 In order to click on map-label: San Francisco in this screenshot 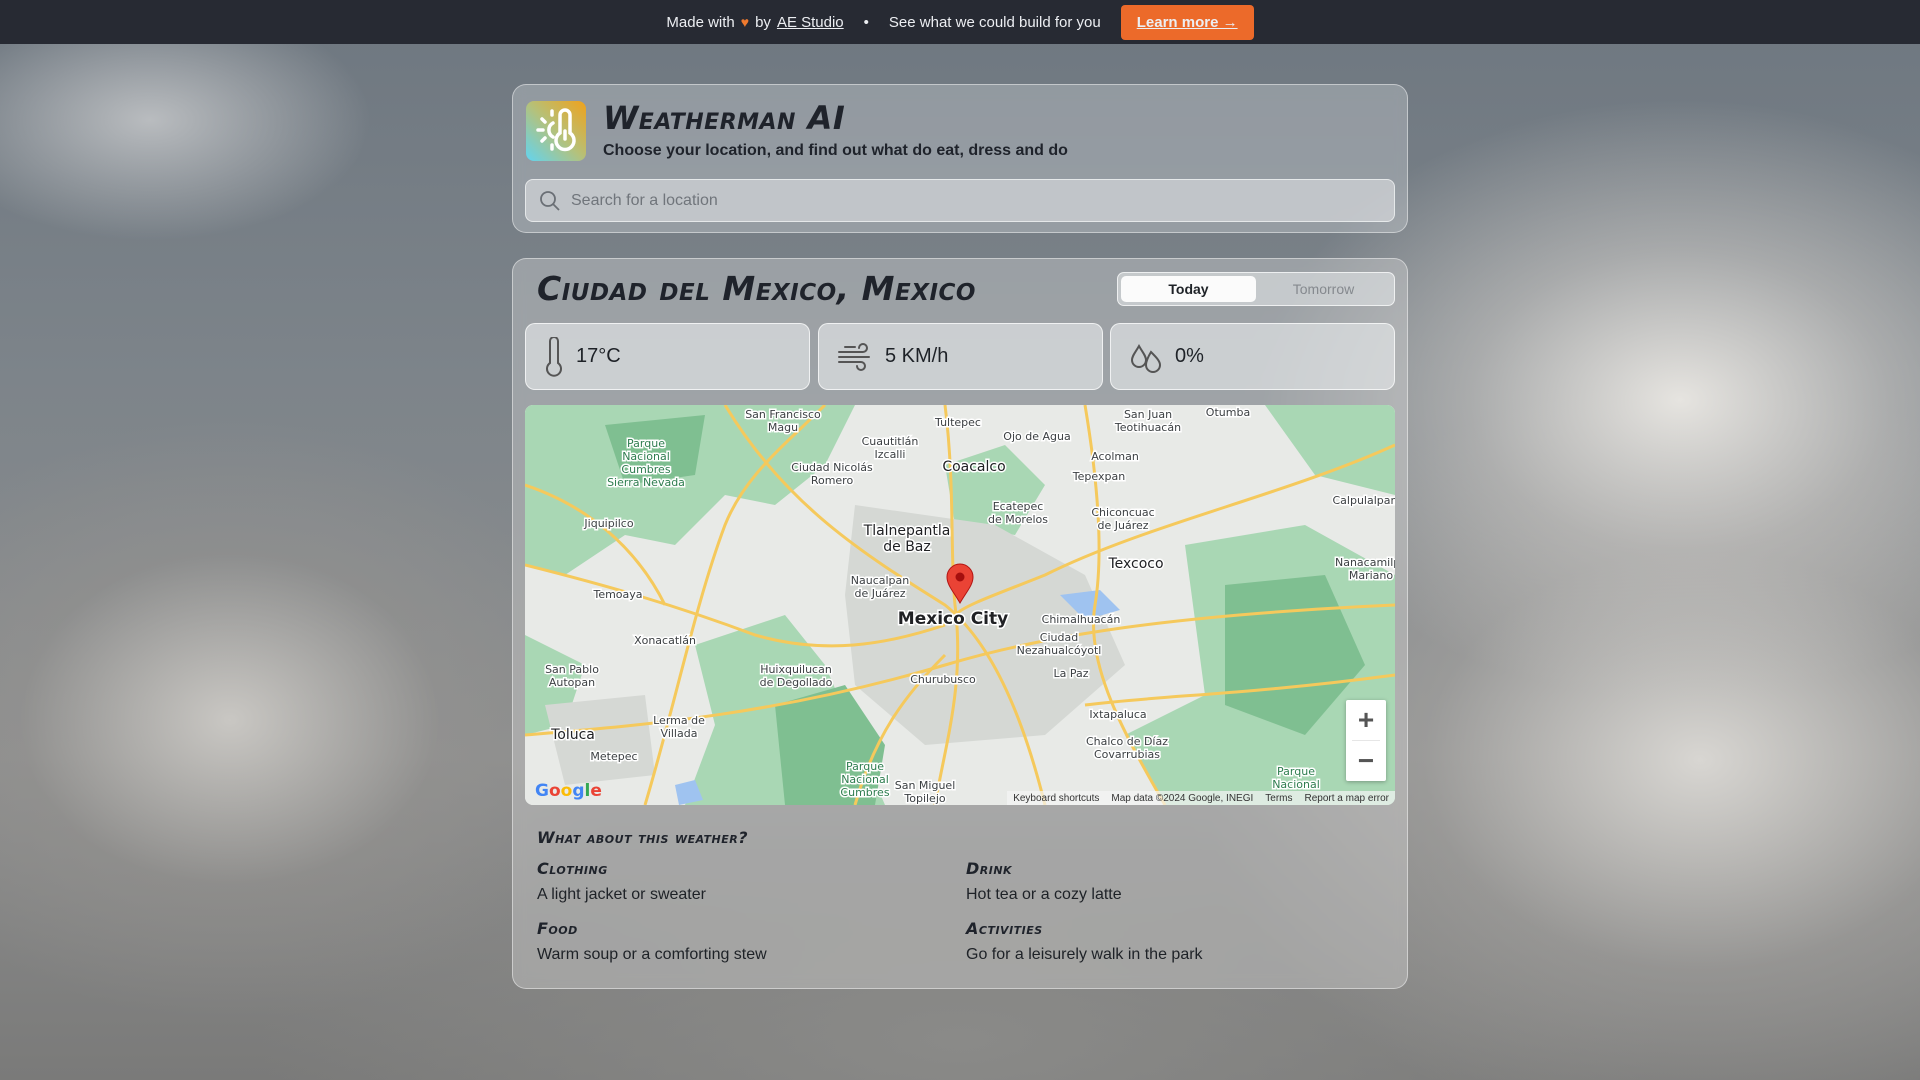, I will do `click(783, 414)`.